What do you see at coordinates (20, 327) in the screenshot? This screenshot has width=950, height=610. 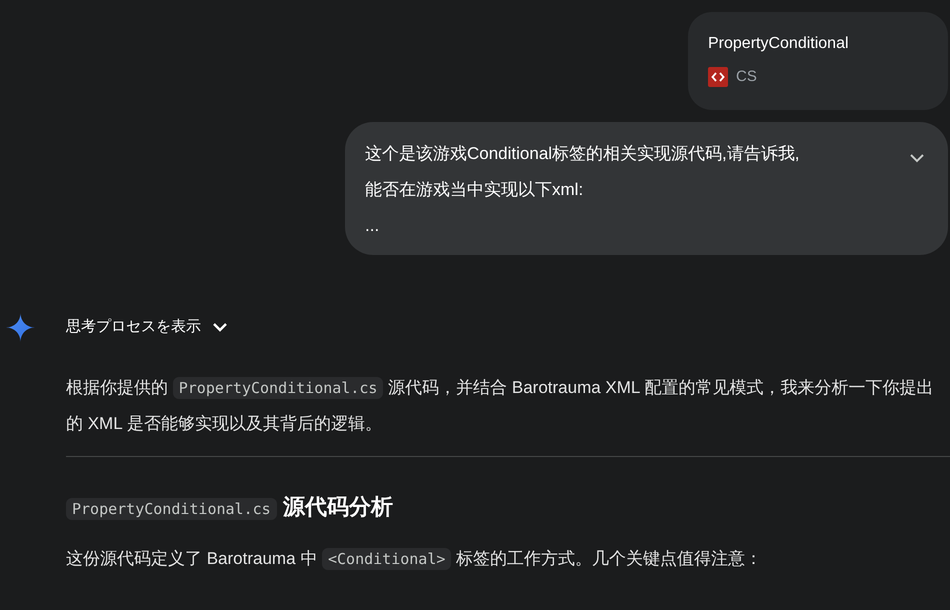 I see `sparkle-icon` at bounding box center [20, 327].